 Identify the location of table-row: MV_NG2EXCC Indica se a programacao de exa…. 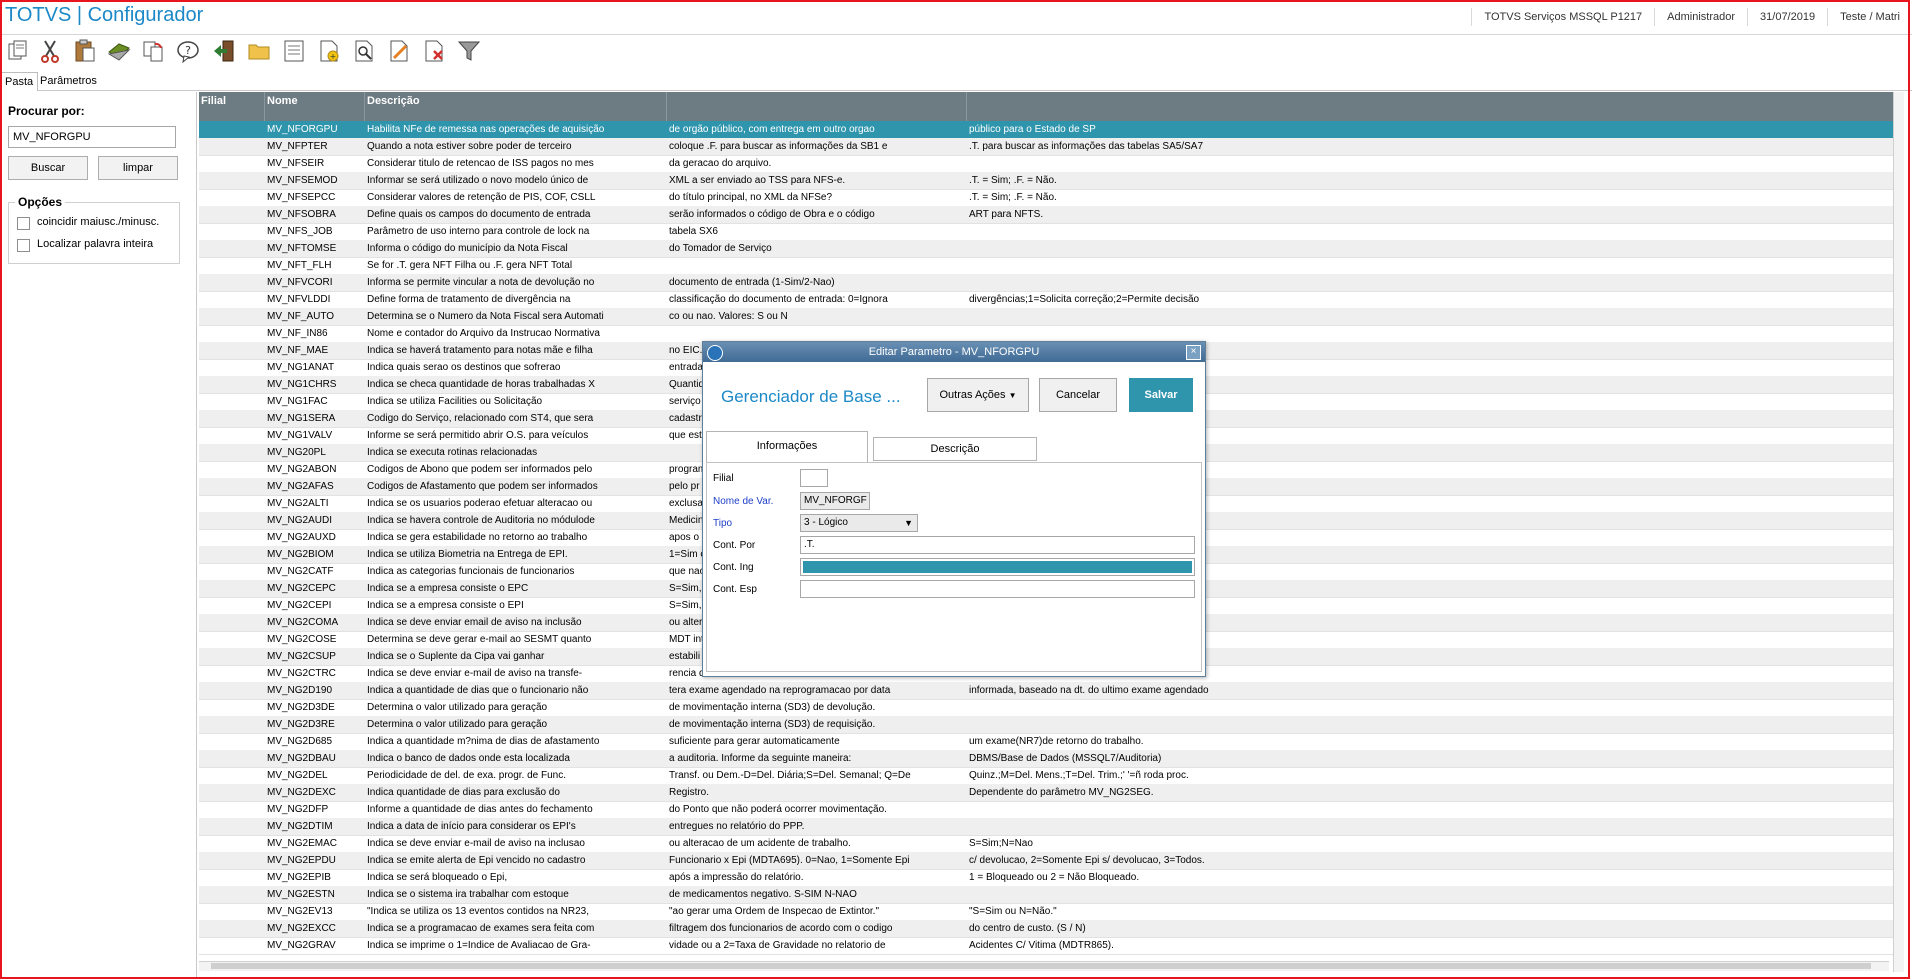
(1049, 929).